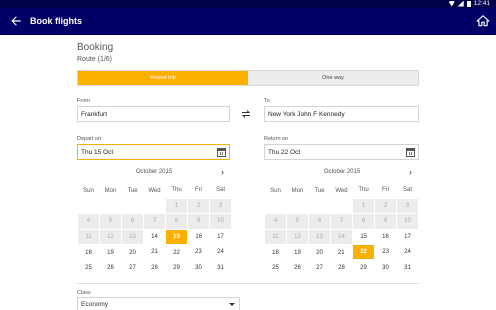  What do you see at coordinates (363, 190) in the screenshot?
I see `weekday-label: Thu` at bounding box center [363, 190].